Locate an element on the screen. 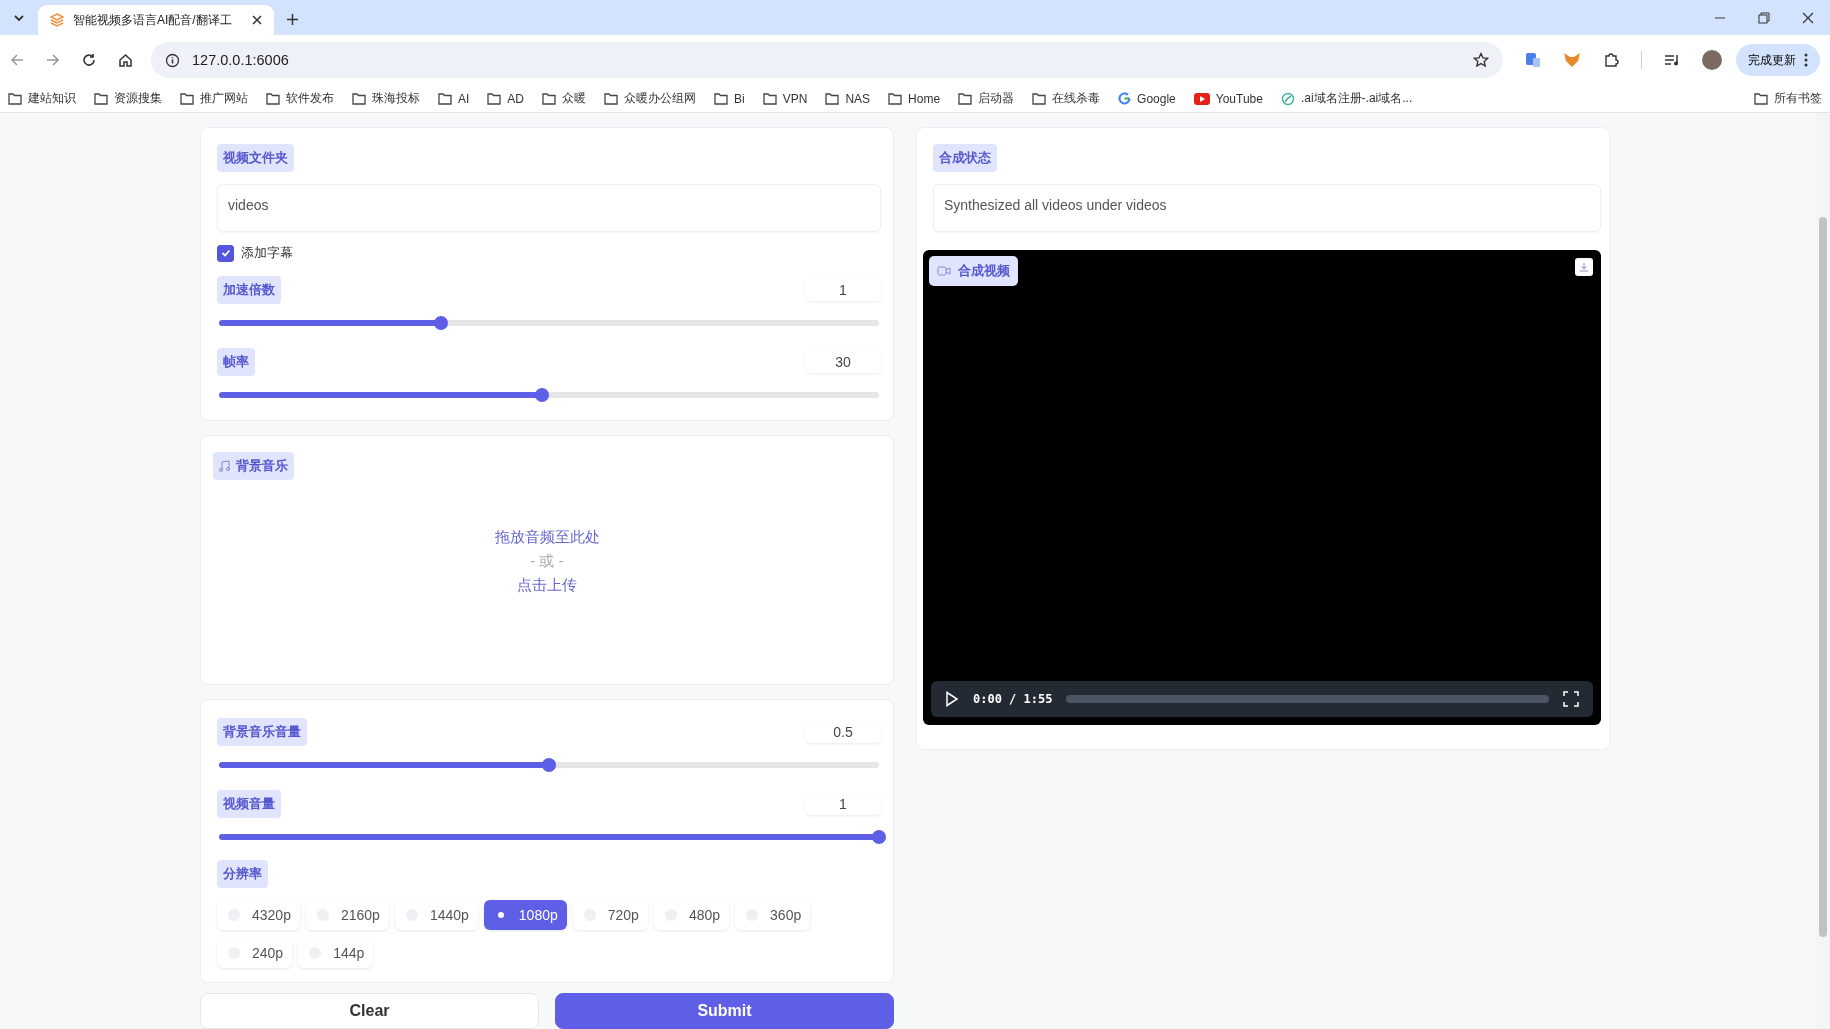 This screenshot has width=1830, height=1029. bookmark: Google is located at coordinates (1147, 98).